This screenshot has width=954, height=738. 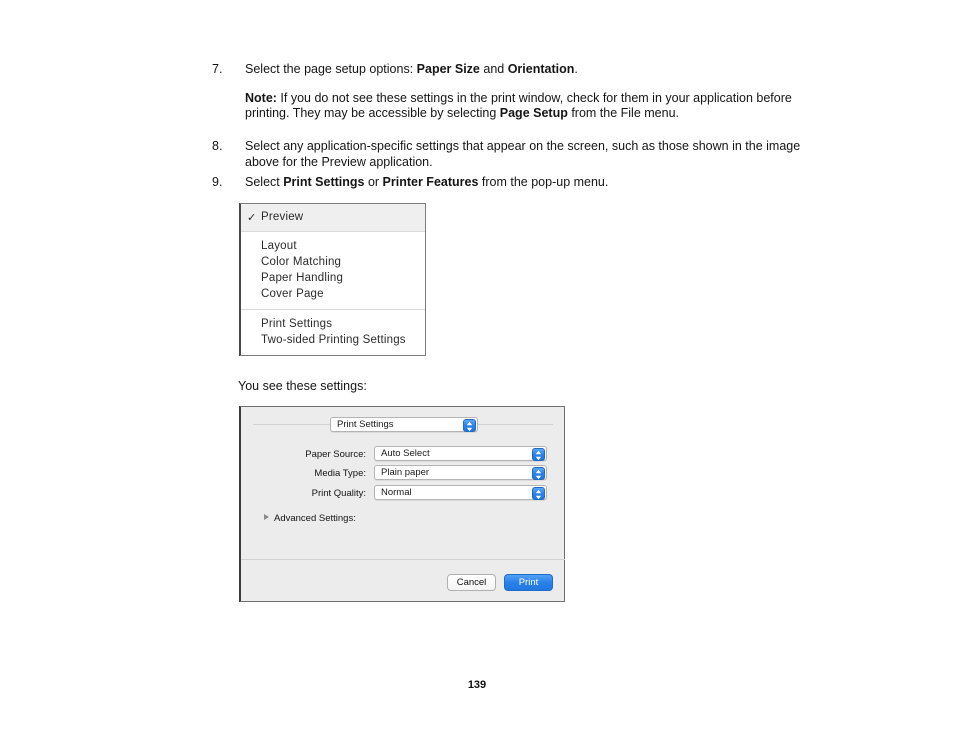 I want to click on print-button: Print, so click(x=528, y=582).